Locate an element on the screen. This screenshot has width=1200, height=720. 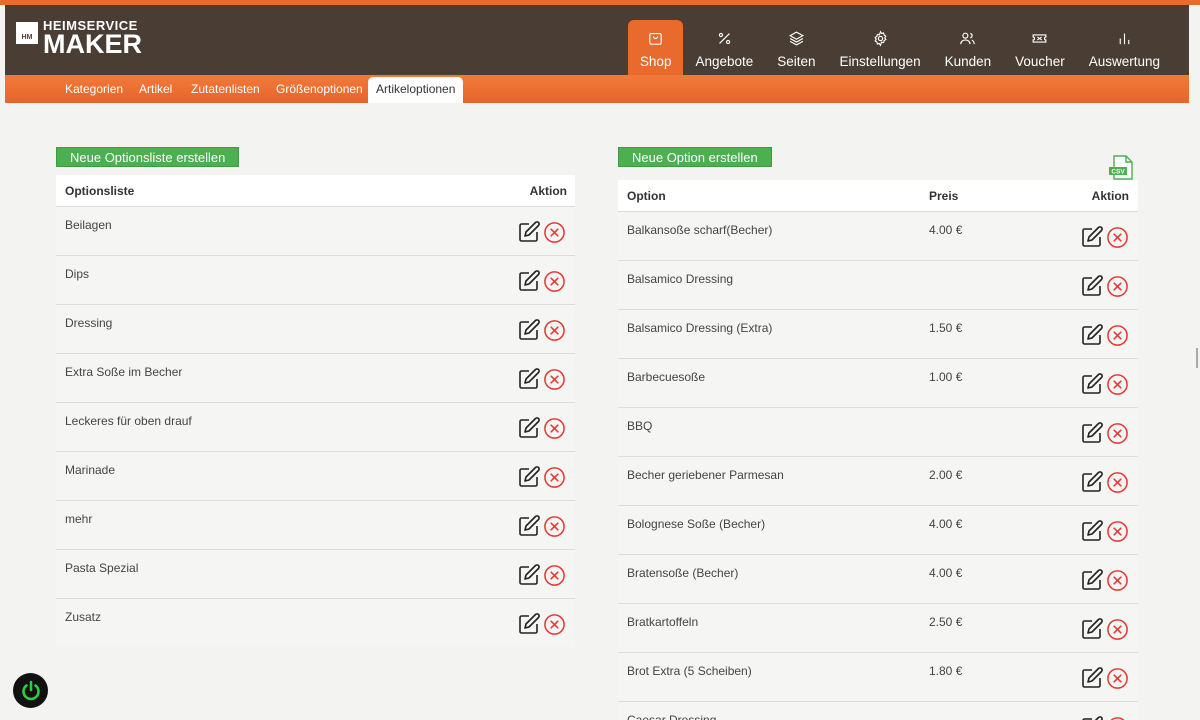
new-optionlist-button: Neue Optionsliste erstellen is located at coordinates (148, 157).